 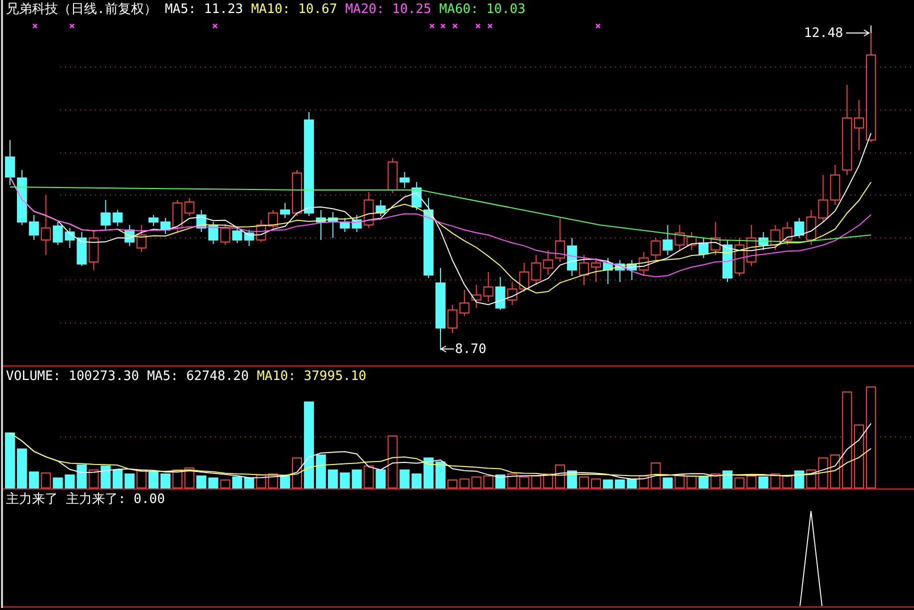 I want to click on indicator-name: 主力来了, so click(x=32, y=500).